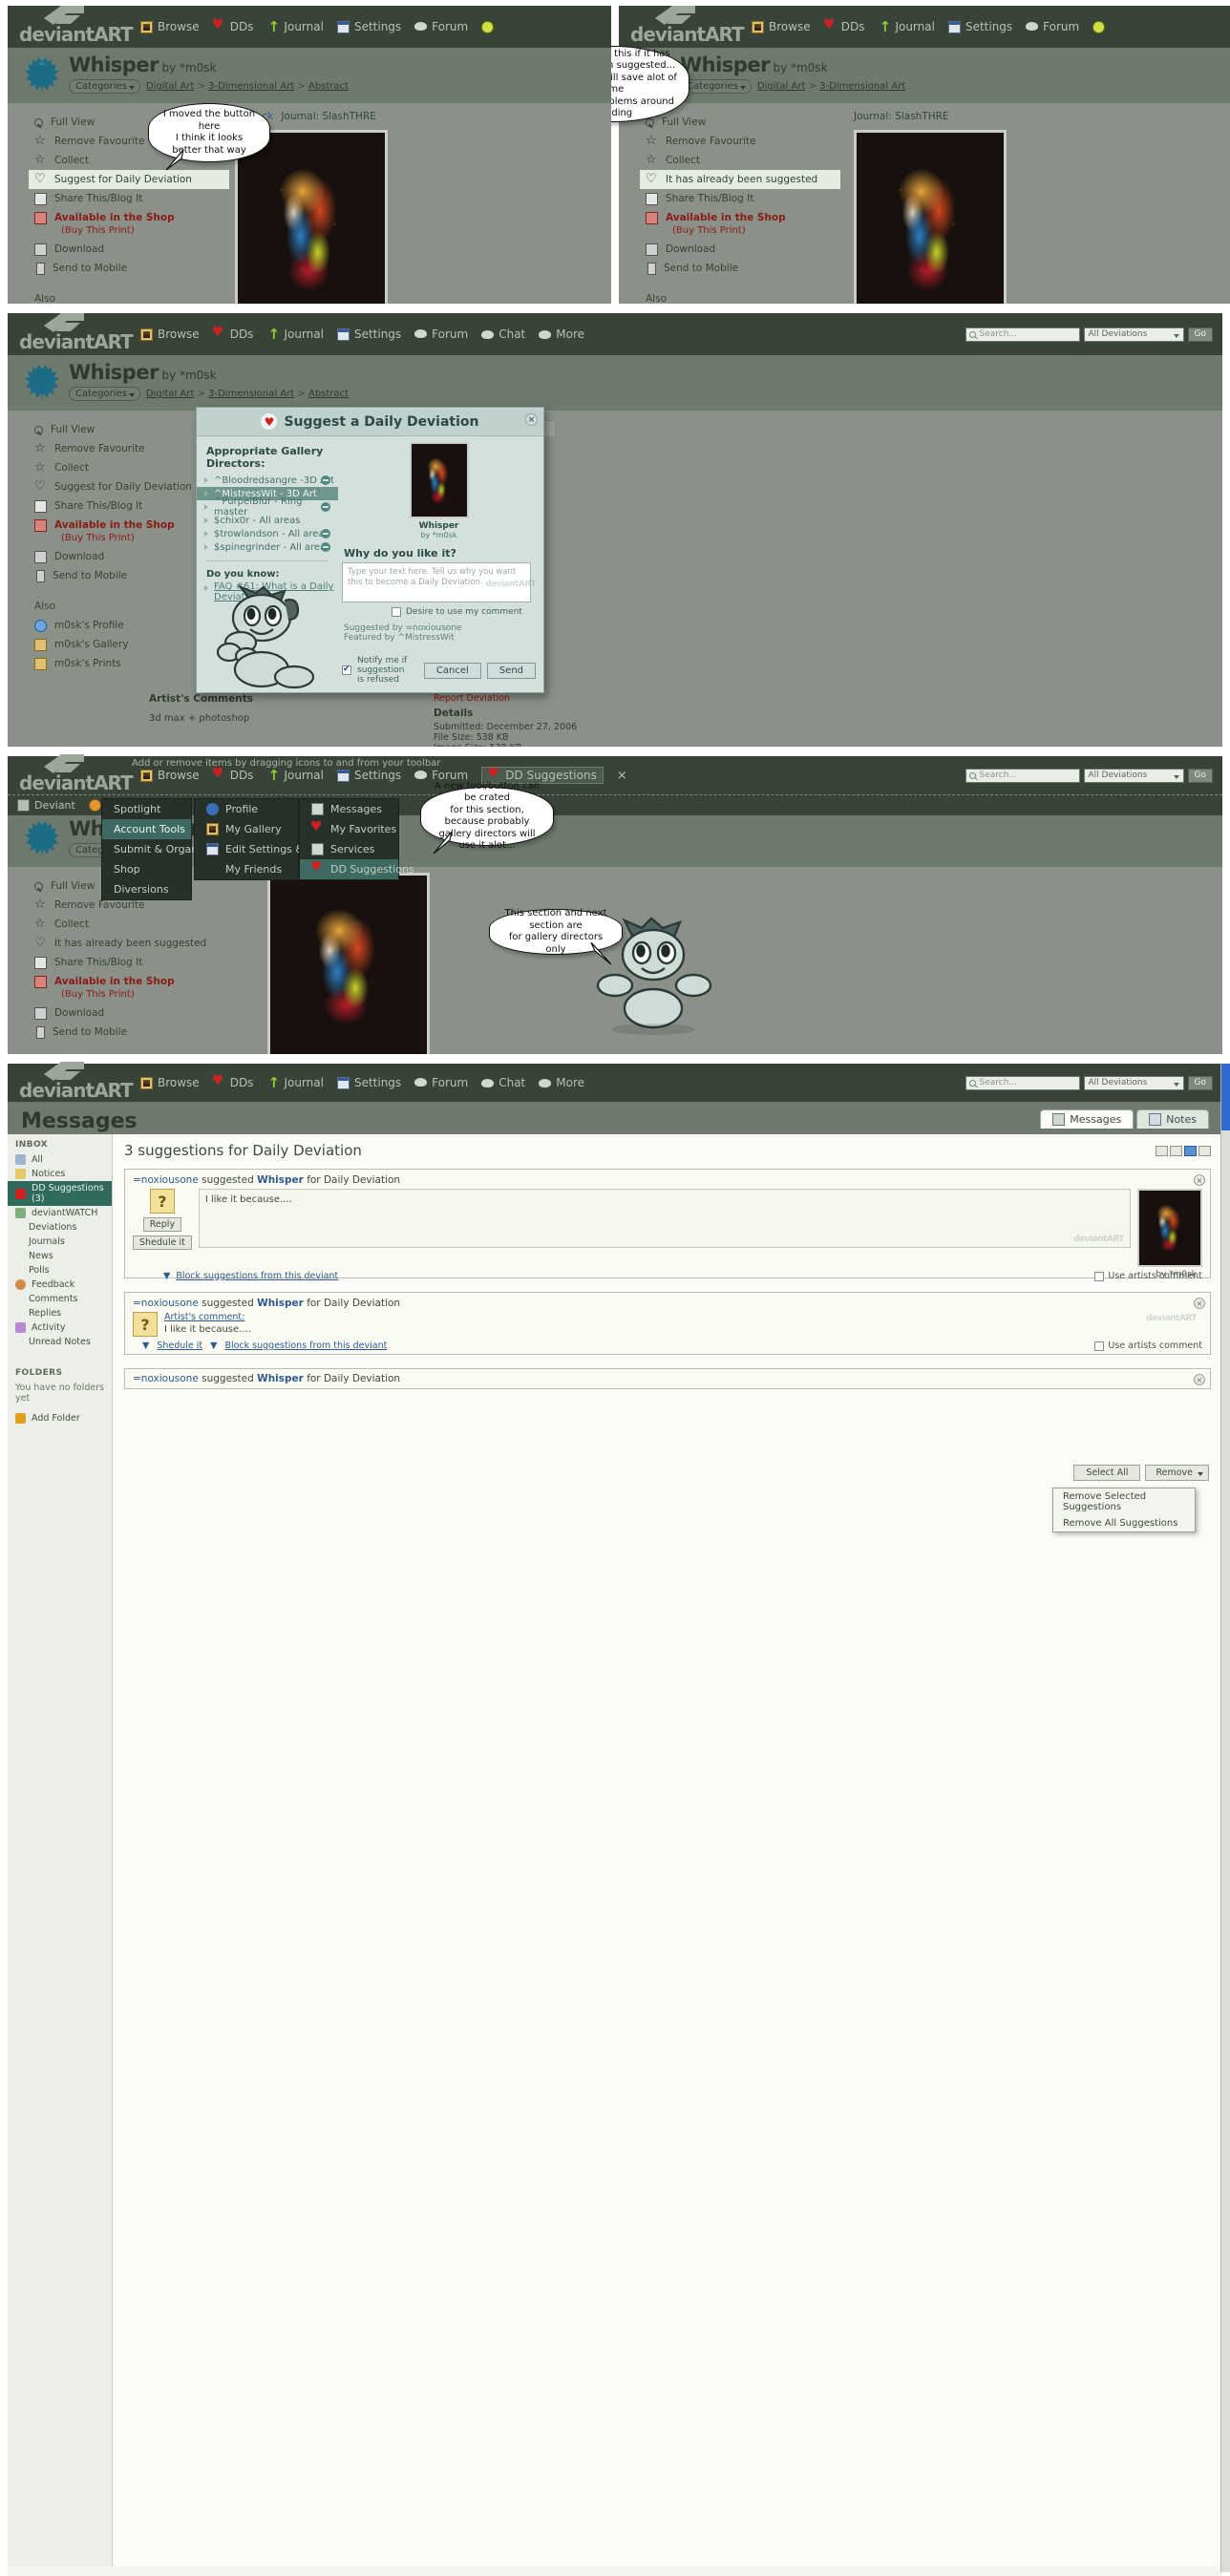 This screenshot has height=2576, width=1230. I want to click on dialog-thumbnail, so click(439, 480).